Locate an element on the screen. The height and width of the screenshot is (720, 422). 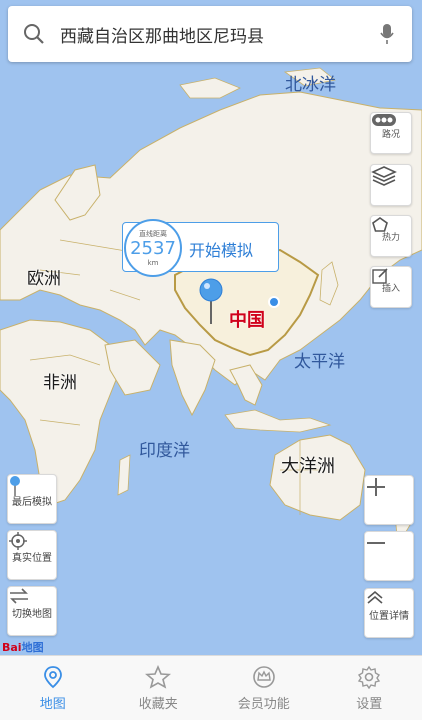
search-input: 西藏自治区那曲地区尼玛县 is located at coordinates (211, 34).